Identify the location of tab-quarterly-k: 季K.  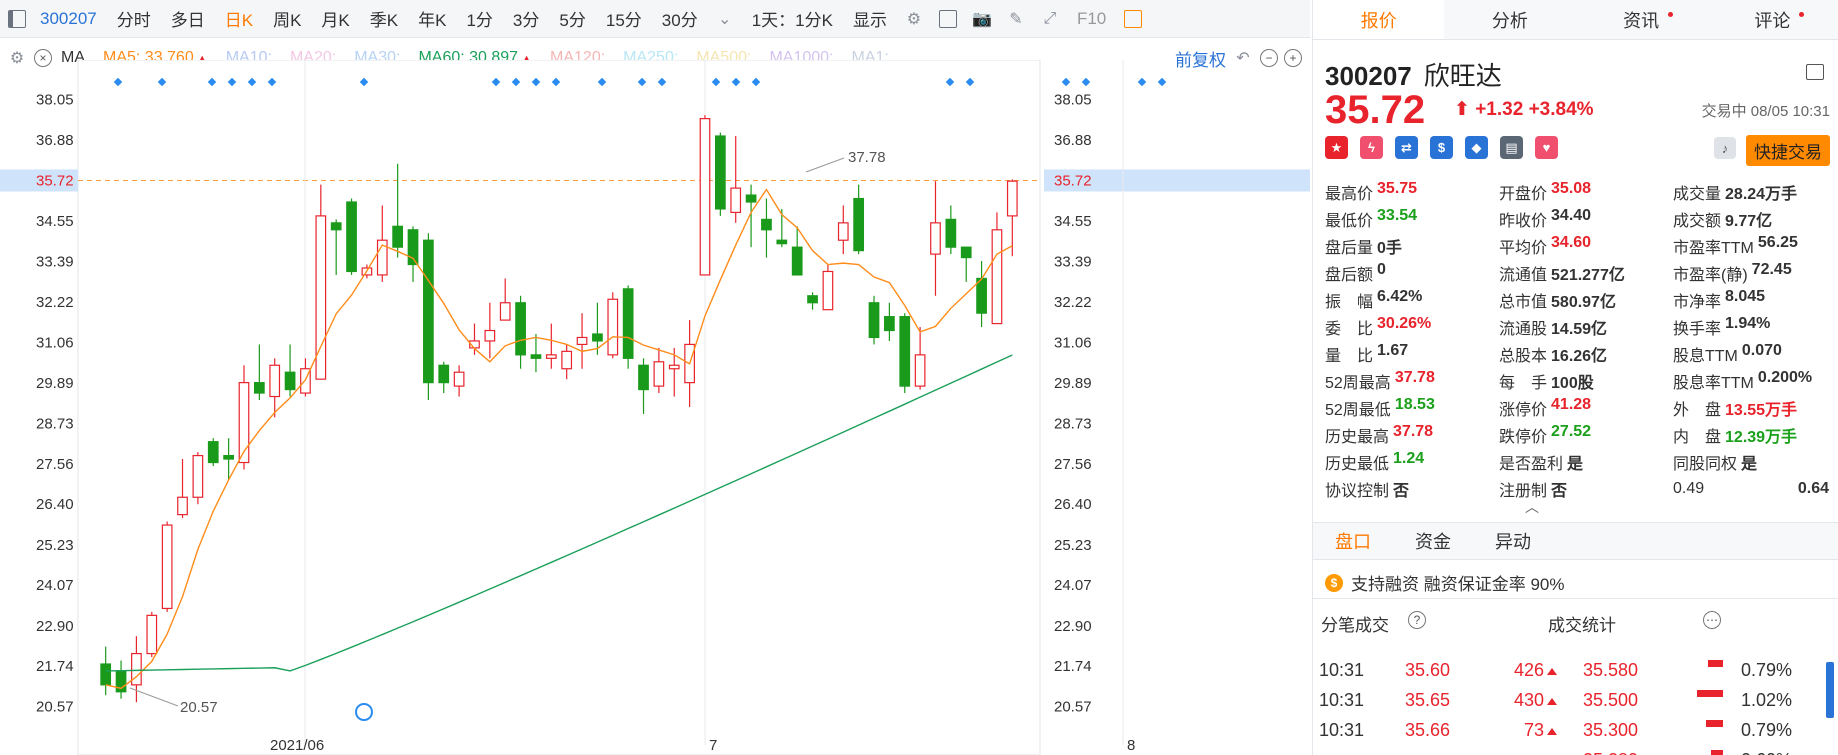
(384, 18).